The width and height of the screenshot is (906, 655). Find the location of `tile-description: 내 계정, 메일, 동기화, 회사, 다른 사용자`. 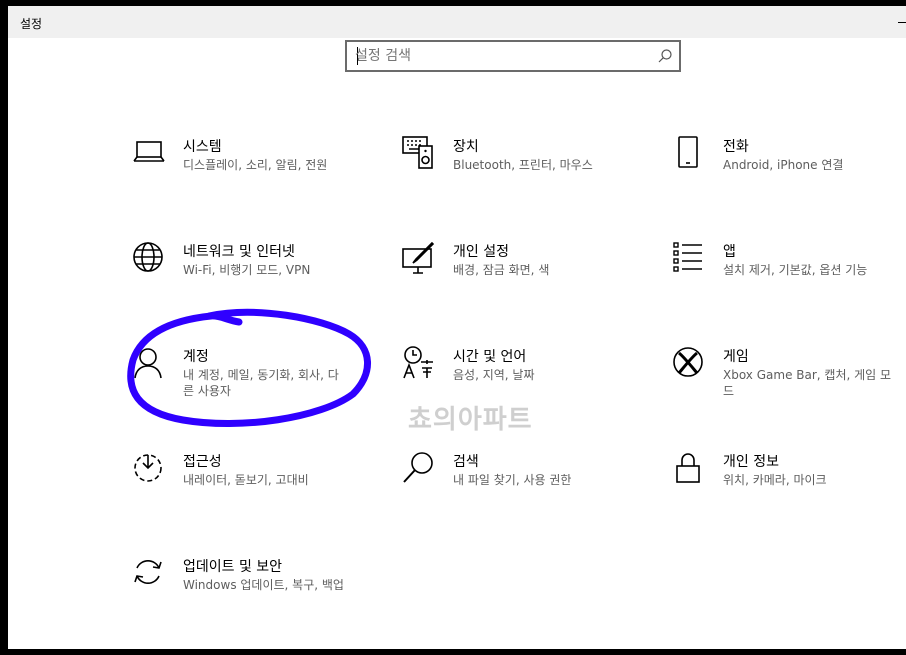

tile-description: 내 계정, 메일, 동기화, 회사, 다른 사용자 is located at coordinates (261, 383).